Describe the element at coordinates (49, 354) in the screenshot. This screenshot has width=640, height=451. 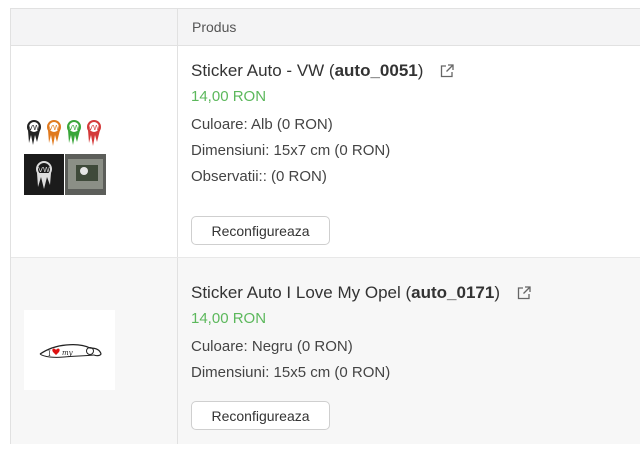
I see `svg-text: I` at that location.